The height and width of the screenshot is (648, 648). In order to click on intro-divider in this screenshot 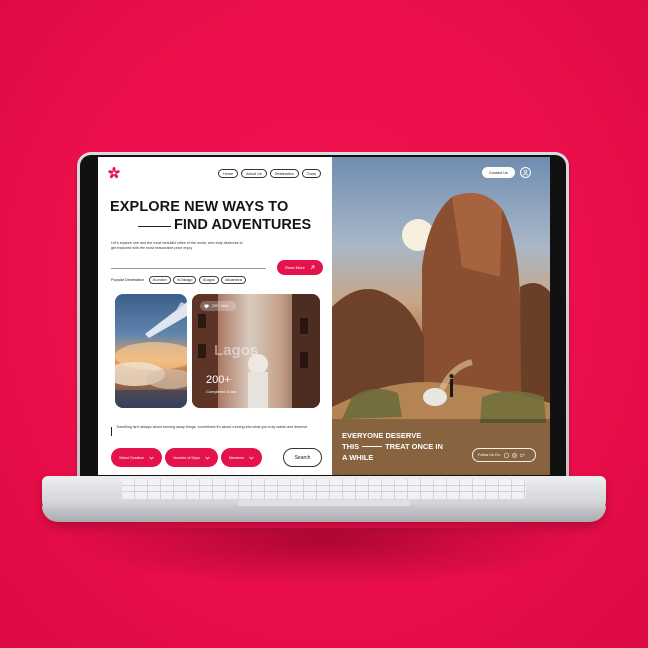, I will do `click(188, 268)`.